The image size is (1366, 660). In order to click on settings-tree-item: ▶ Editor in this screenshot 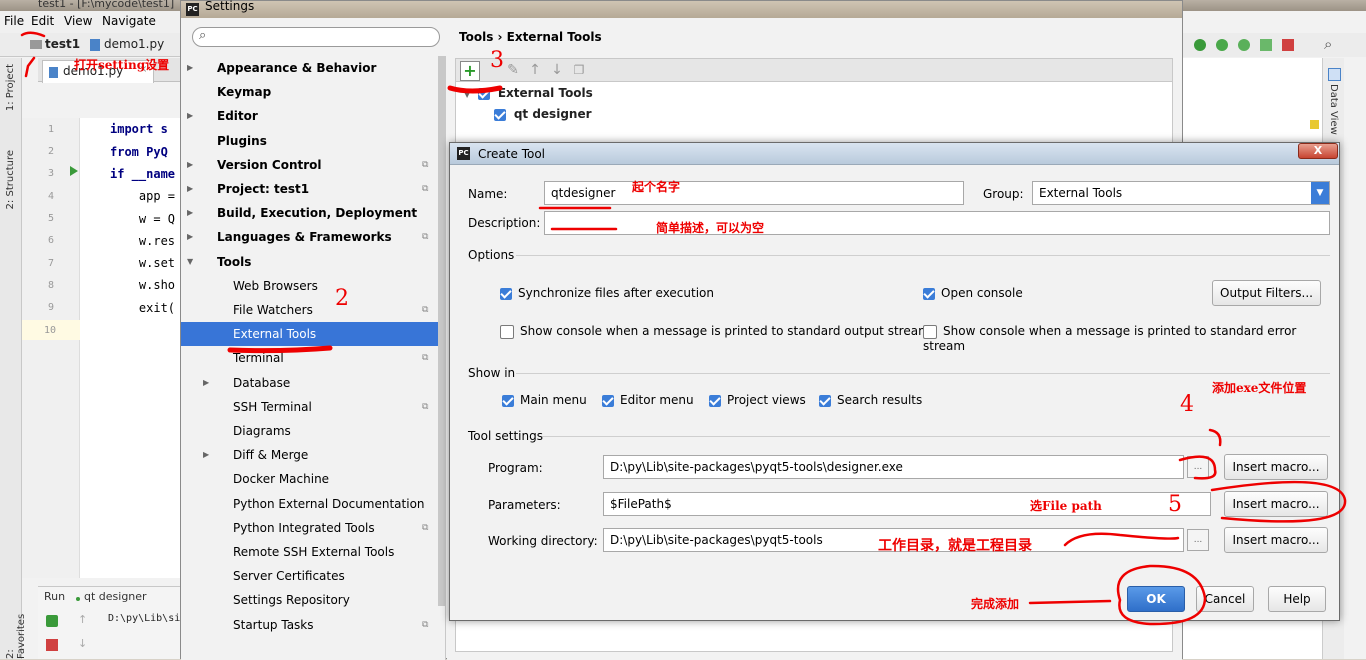, I will do `click(313, 116)`.